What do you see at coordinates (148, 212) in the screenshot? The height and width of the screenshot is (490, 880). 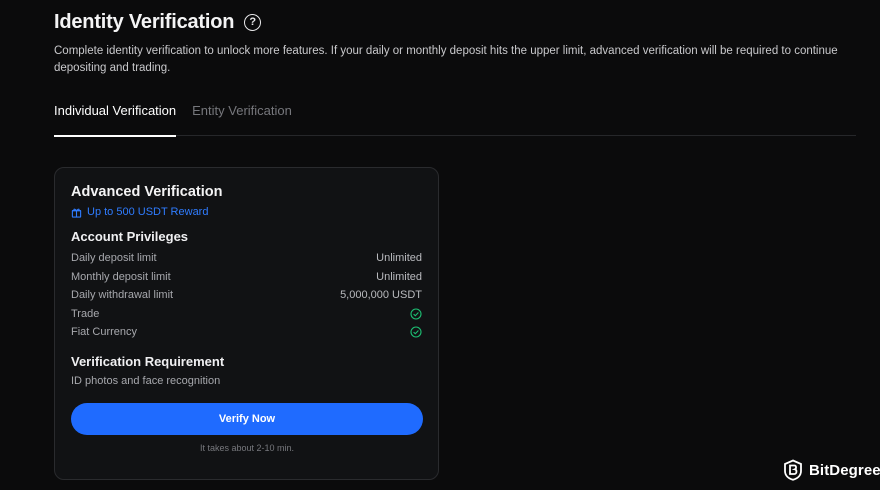 I see `reward-text: Up to 500 USDT Reward` at bounding box center [148, 212].